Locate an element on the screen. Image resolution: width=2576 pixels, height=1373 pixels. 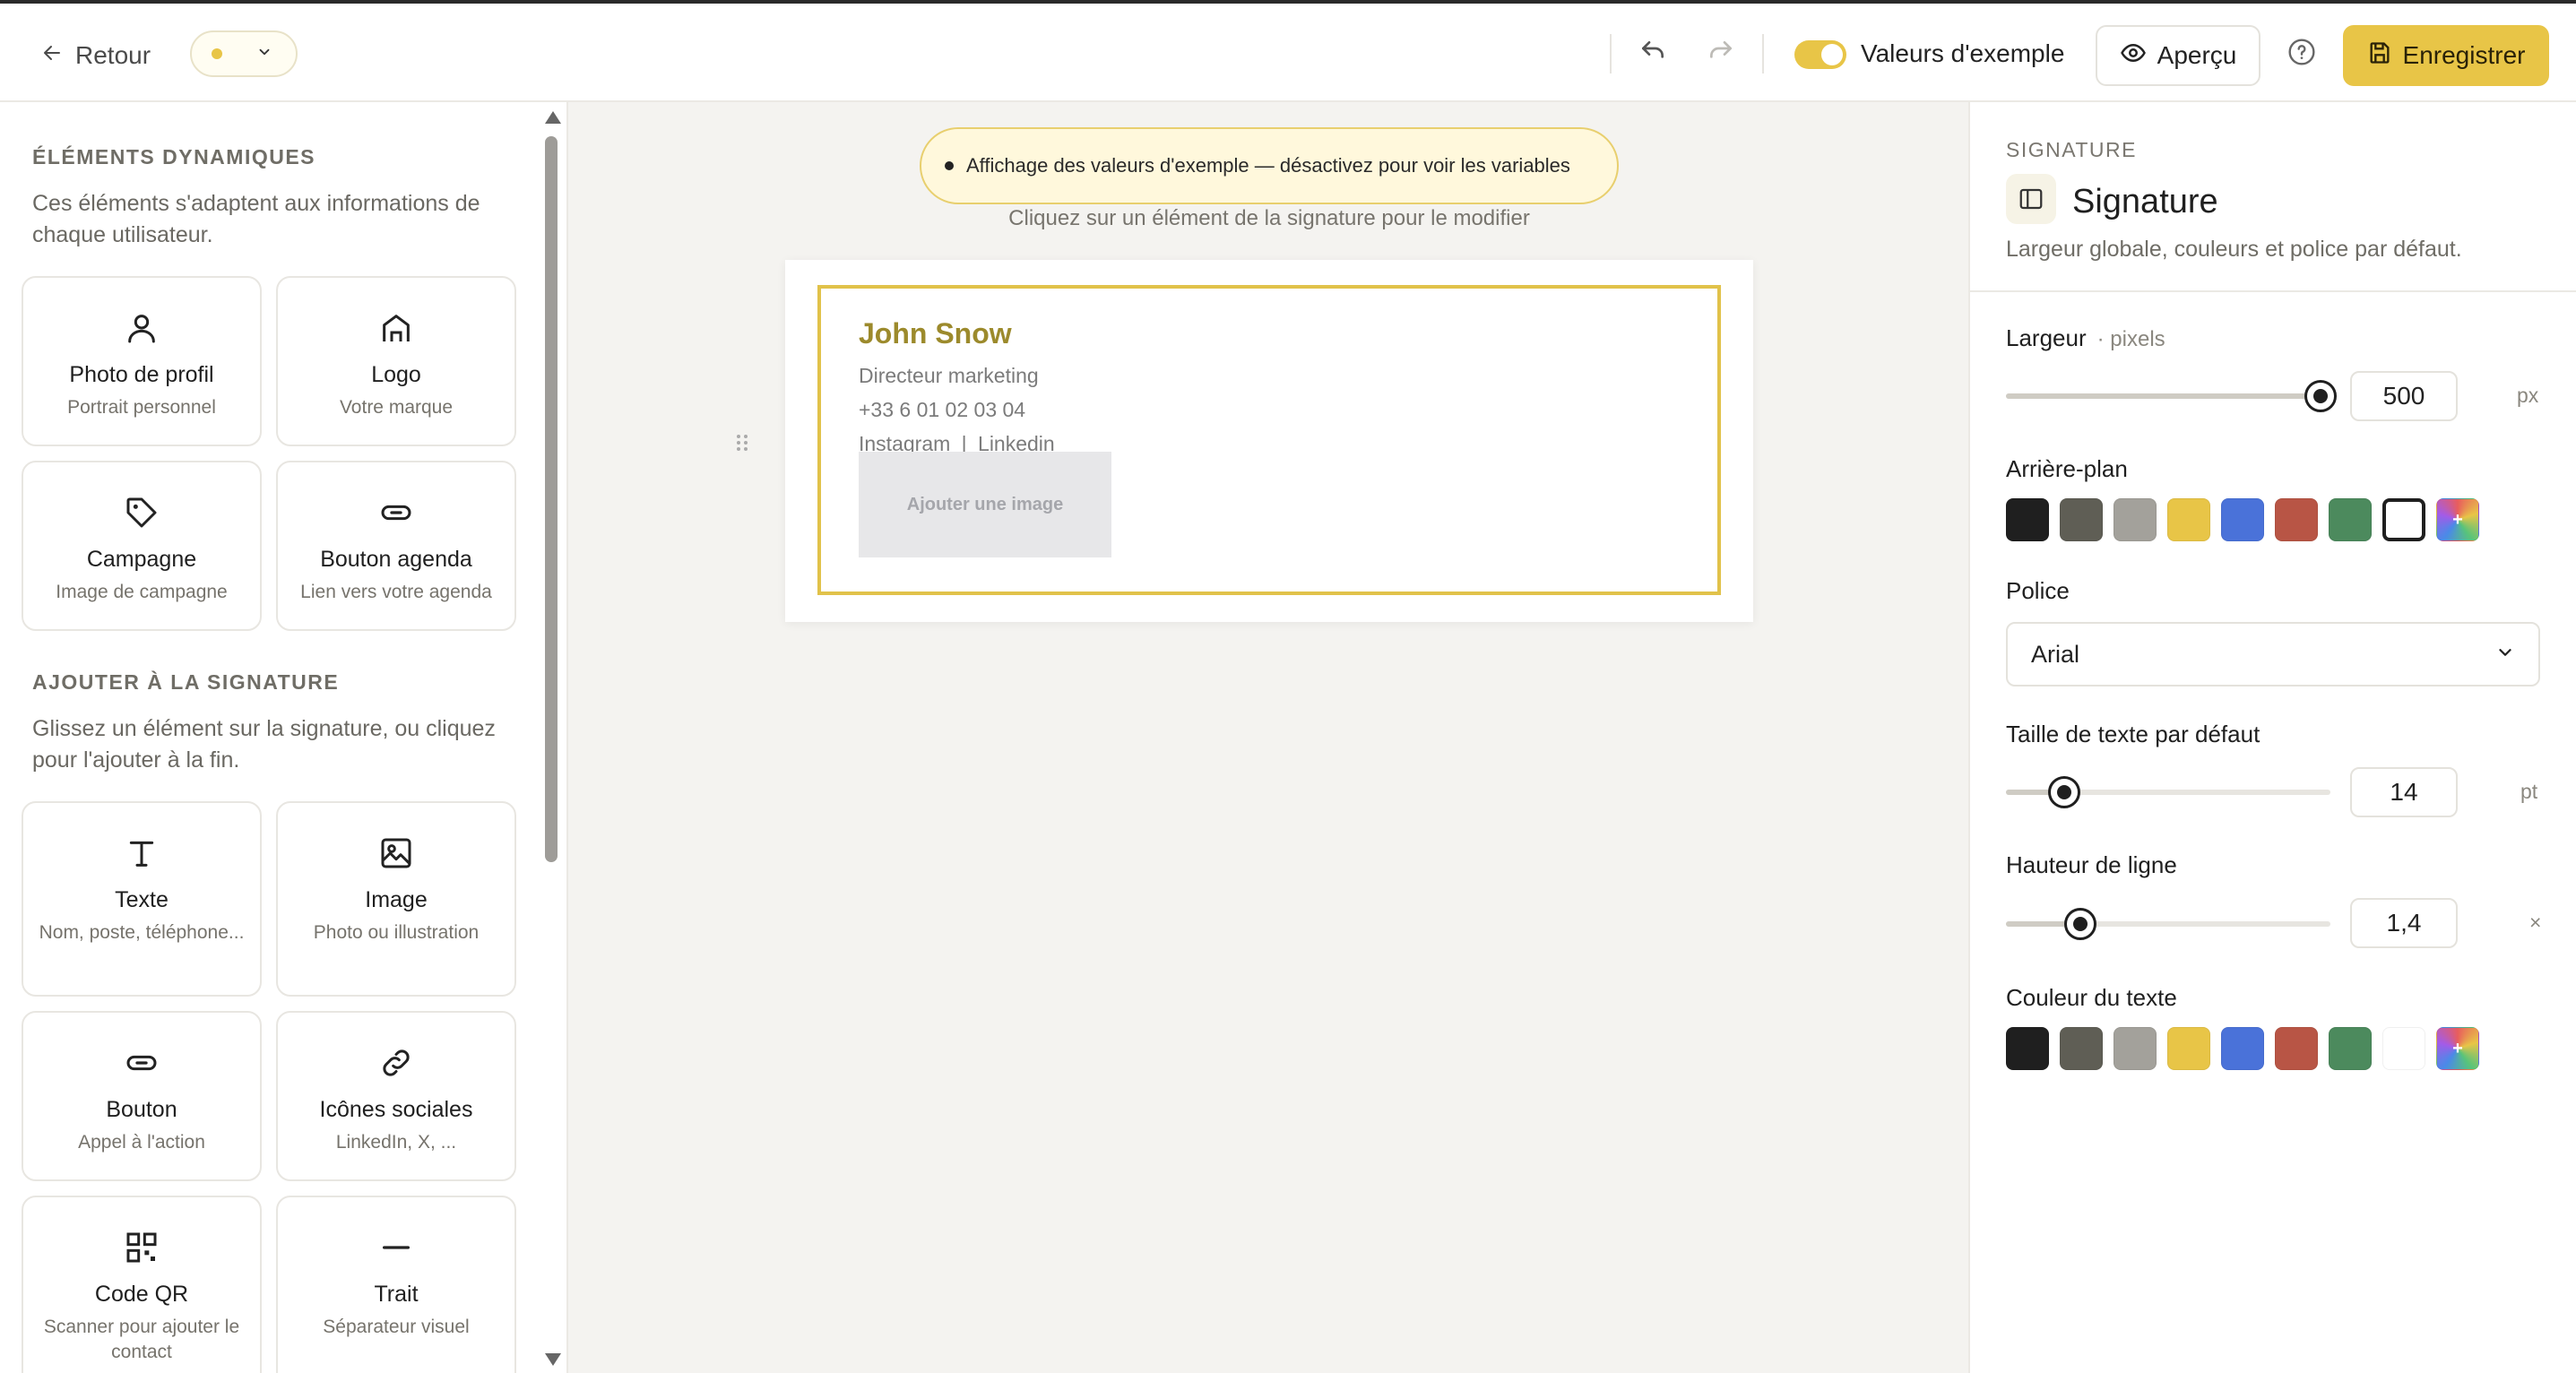
redo-button is located at coordinates (1721, 54).